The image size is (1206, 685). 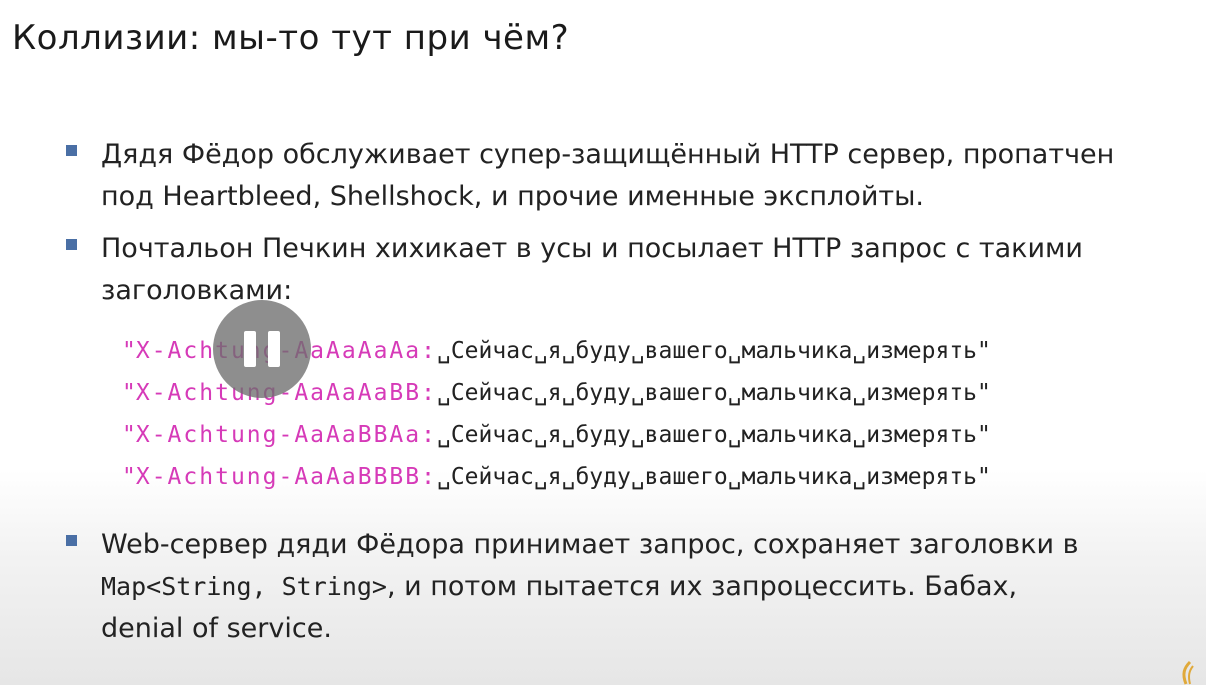 I want to click on bullet-text-3-line-3: denial of service., so click(x=216, y=628).